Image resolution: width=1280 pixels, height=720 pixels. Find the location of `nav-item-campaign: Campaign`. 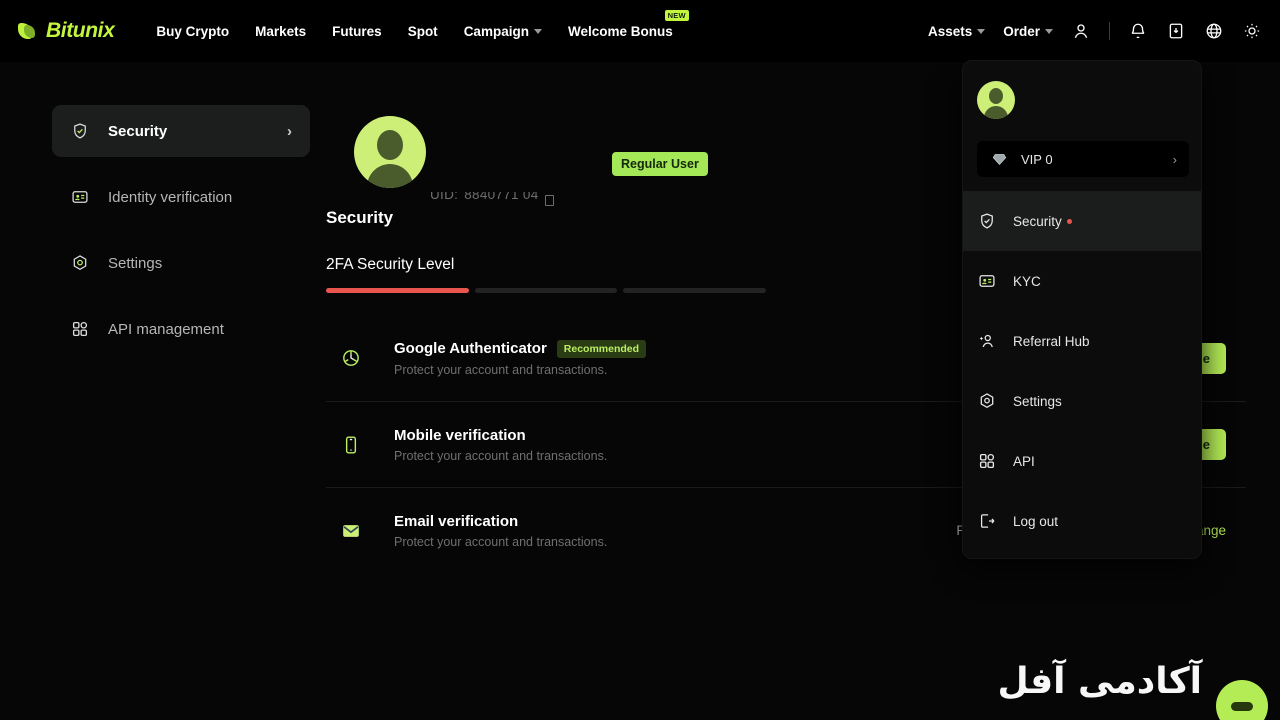

nav-item-campaign: Campaign is located at coordinates (503, 31).